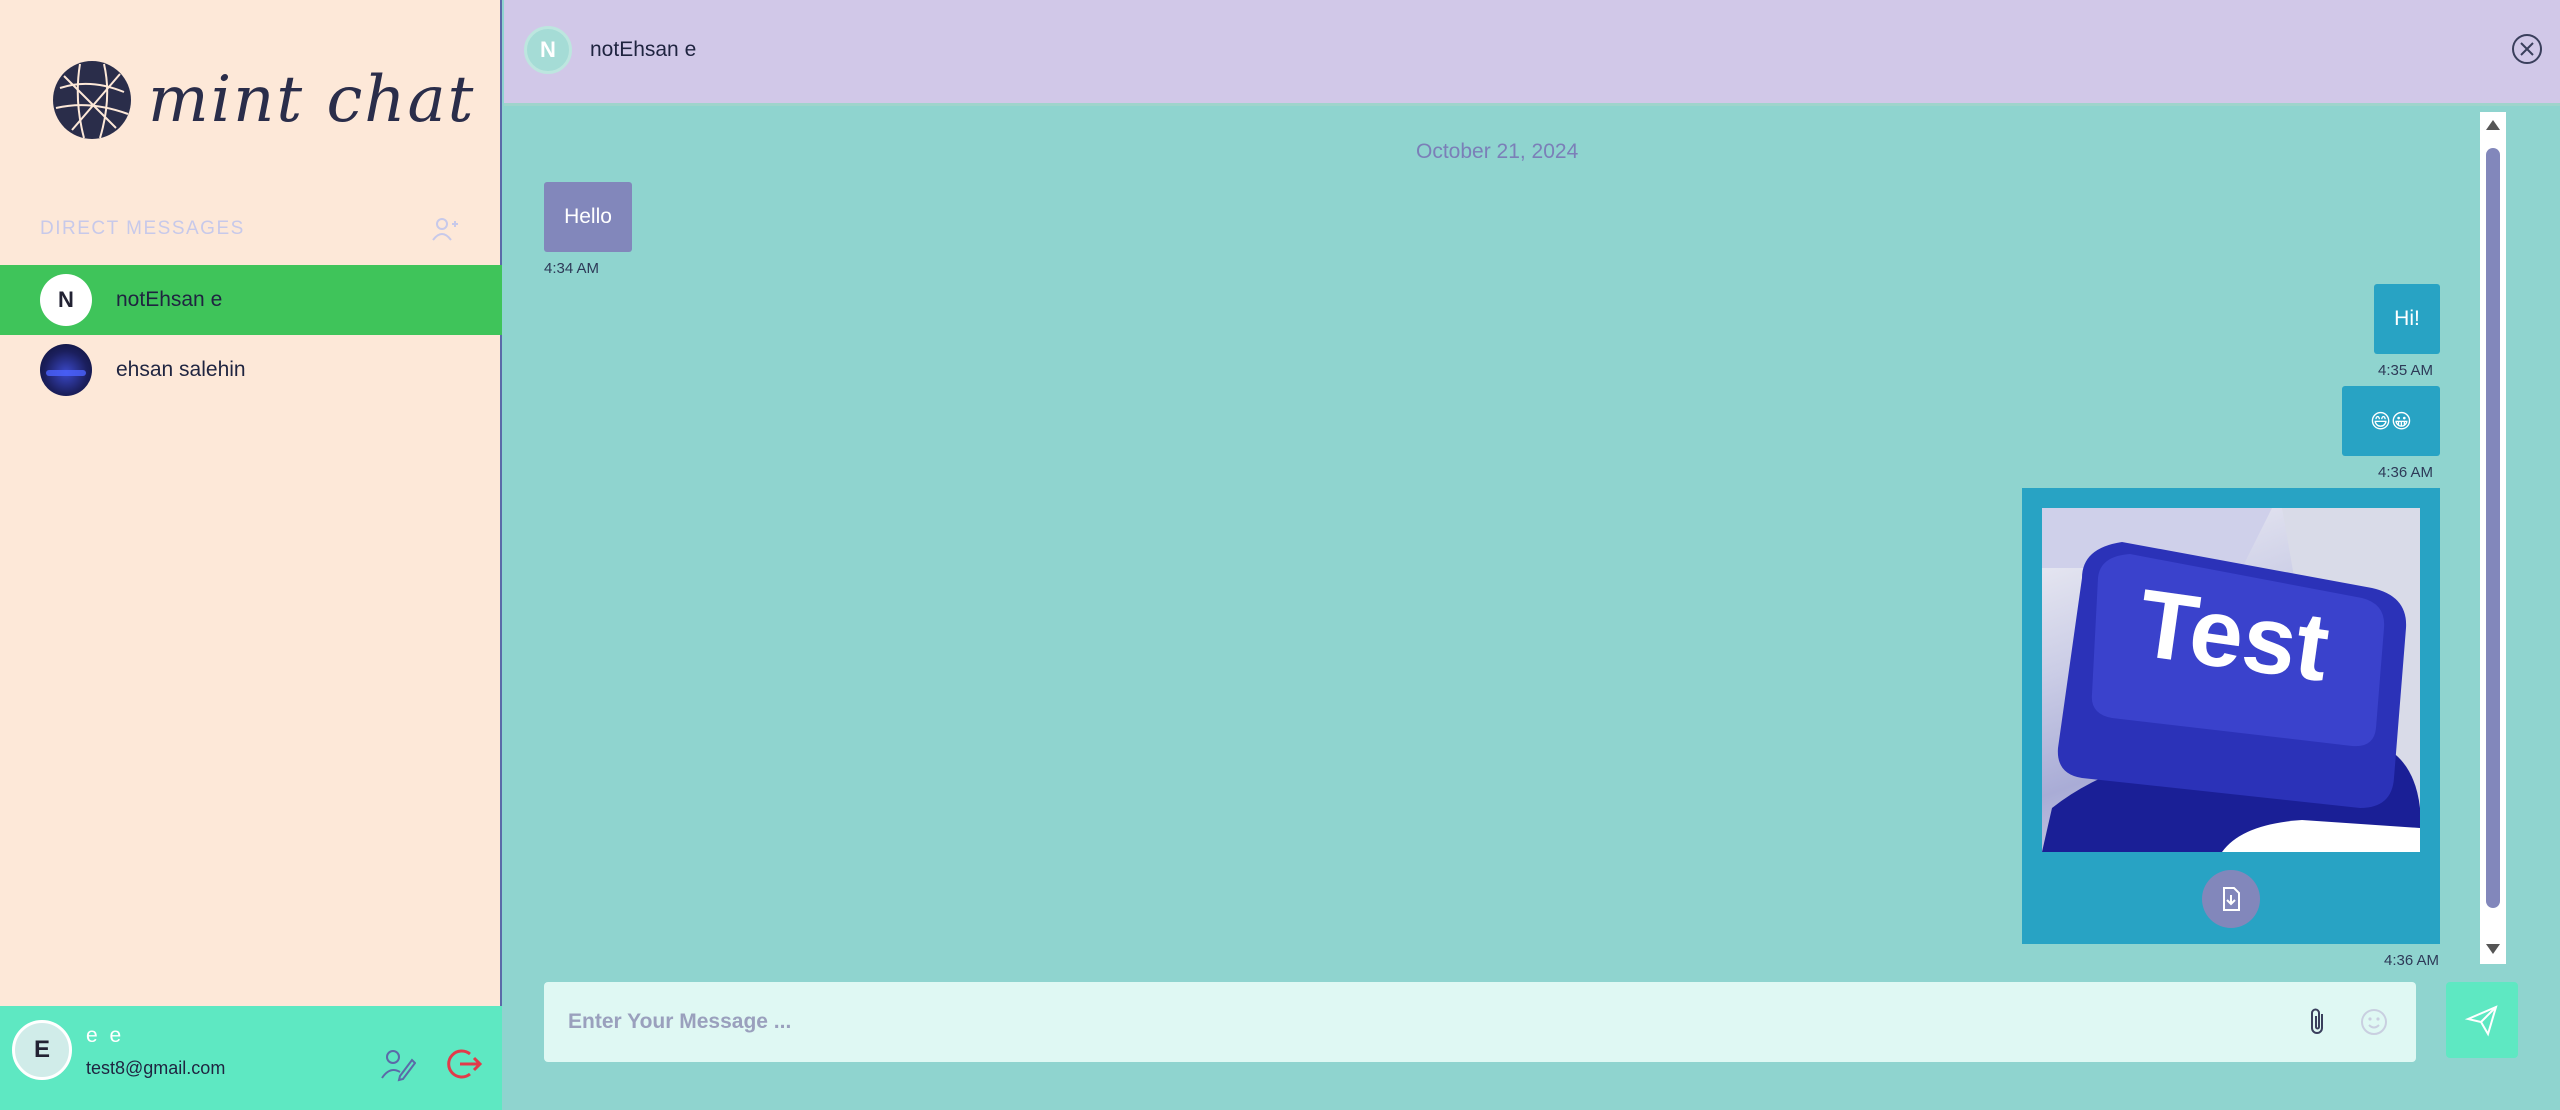  What do you see at coordinates (2391, 421) in the screenshot?
I see `outgoing-emoji-message: 😄😀` at bounding box center [2391, 421].